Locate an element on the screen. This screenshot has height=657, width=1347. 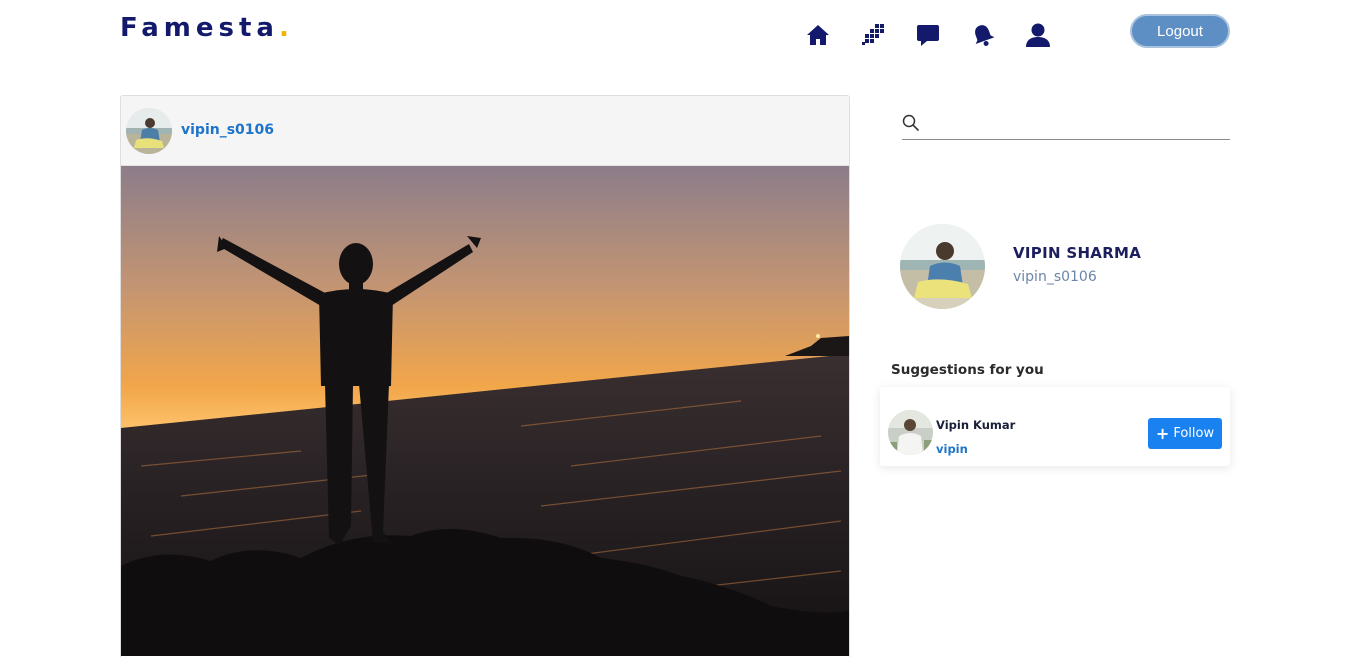
post-header: vipin_s0106 is located at coordinates (485, 131).